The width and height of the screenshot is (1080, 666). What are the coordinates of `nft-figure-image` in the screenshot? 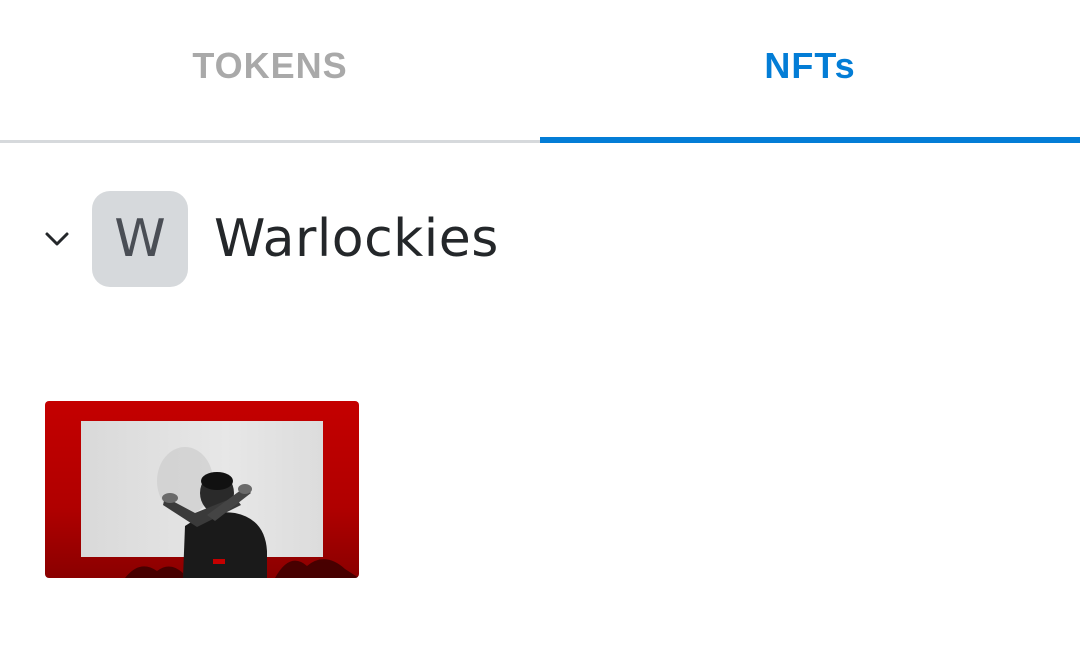 It's located at (242, 512).